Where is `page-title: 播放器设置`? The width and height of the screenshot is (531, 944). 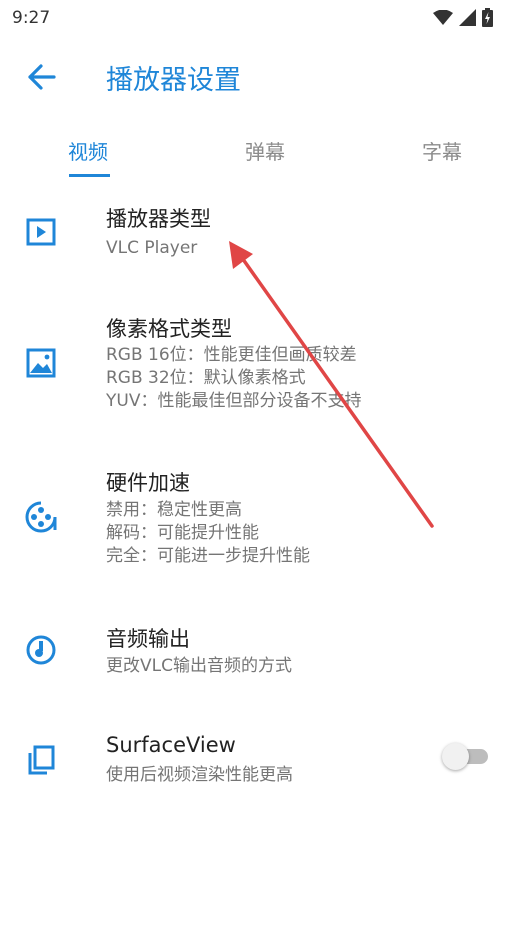 page-title: 播放器设置 is located at coordinates (173, 80).